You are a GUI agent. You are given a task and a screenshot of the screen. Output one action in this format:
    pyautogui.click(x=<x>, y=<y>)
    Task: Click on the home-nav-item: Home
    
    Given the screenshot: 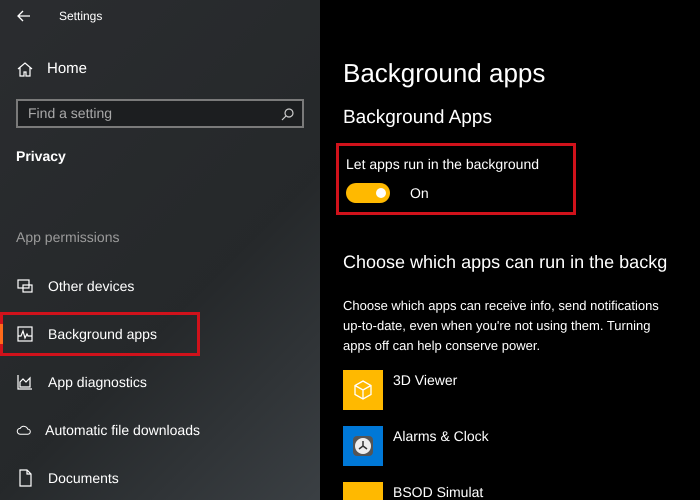 What is the action you would take?
    pyautogui.click(x=160, y=69)
    